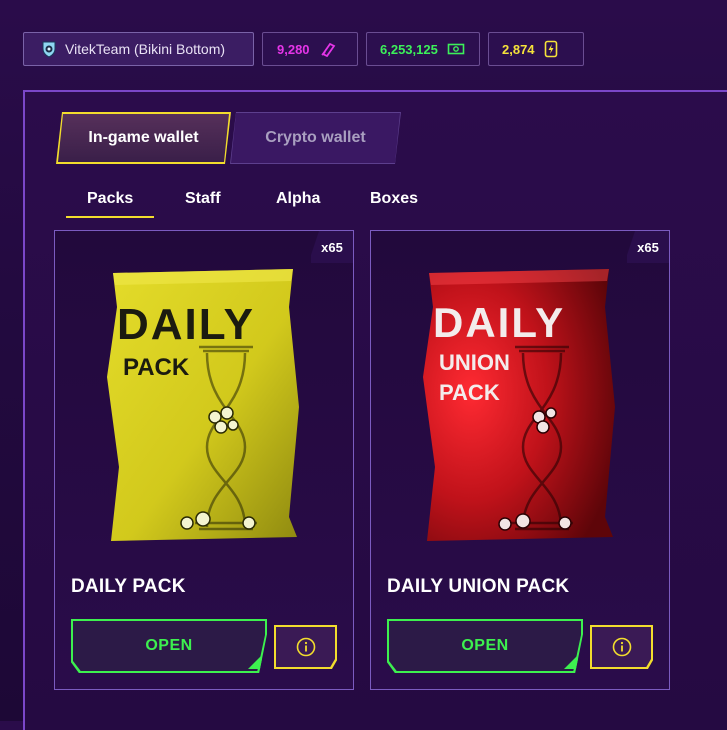 Image resolution: width=727 pixels, height=730 pixels. Describe the element at coordinates (469, 392) in the screenshot. I see `pack-art-line3: PACK` at that location.